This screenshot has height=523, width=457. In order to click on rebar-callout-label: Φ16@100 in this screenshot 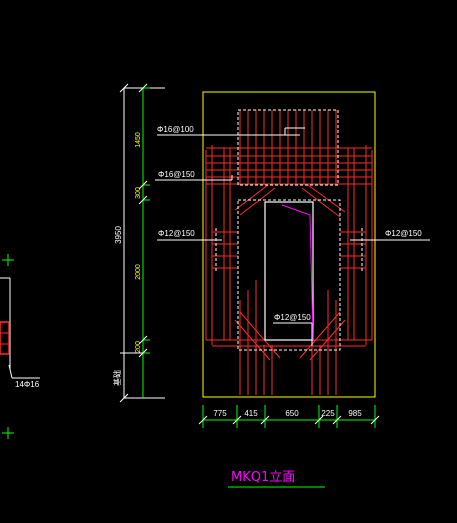, I will do `click(175, 129)`.